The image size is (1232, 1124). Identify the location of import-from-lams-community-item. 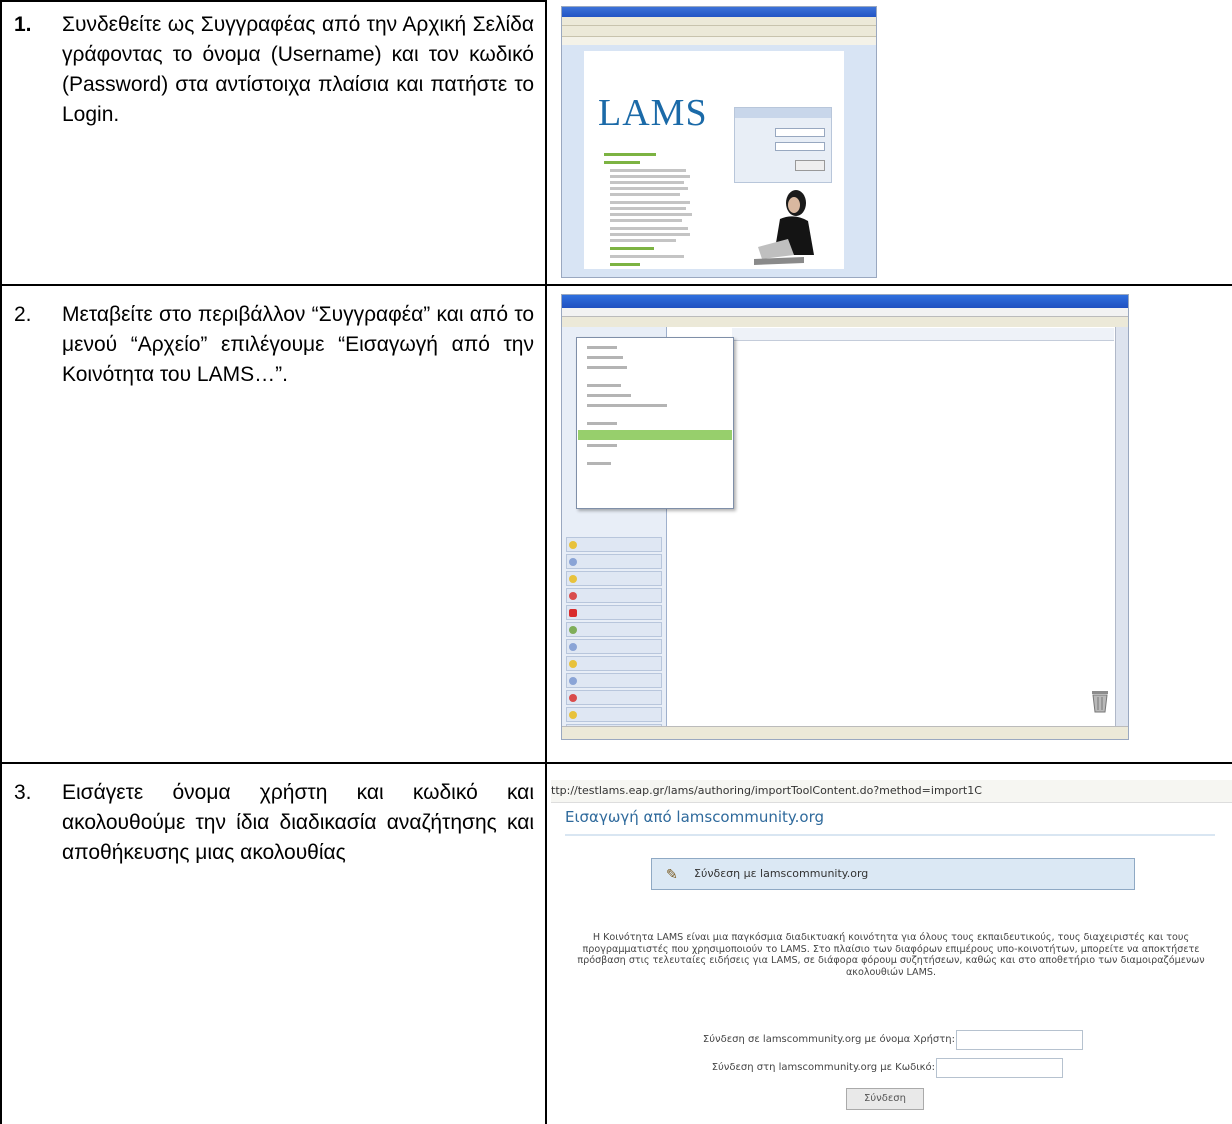
(655, 435).